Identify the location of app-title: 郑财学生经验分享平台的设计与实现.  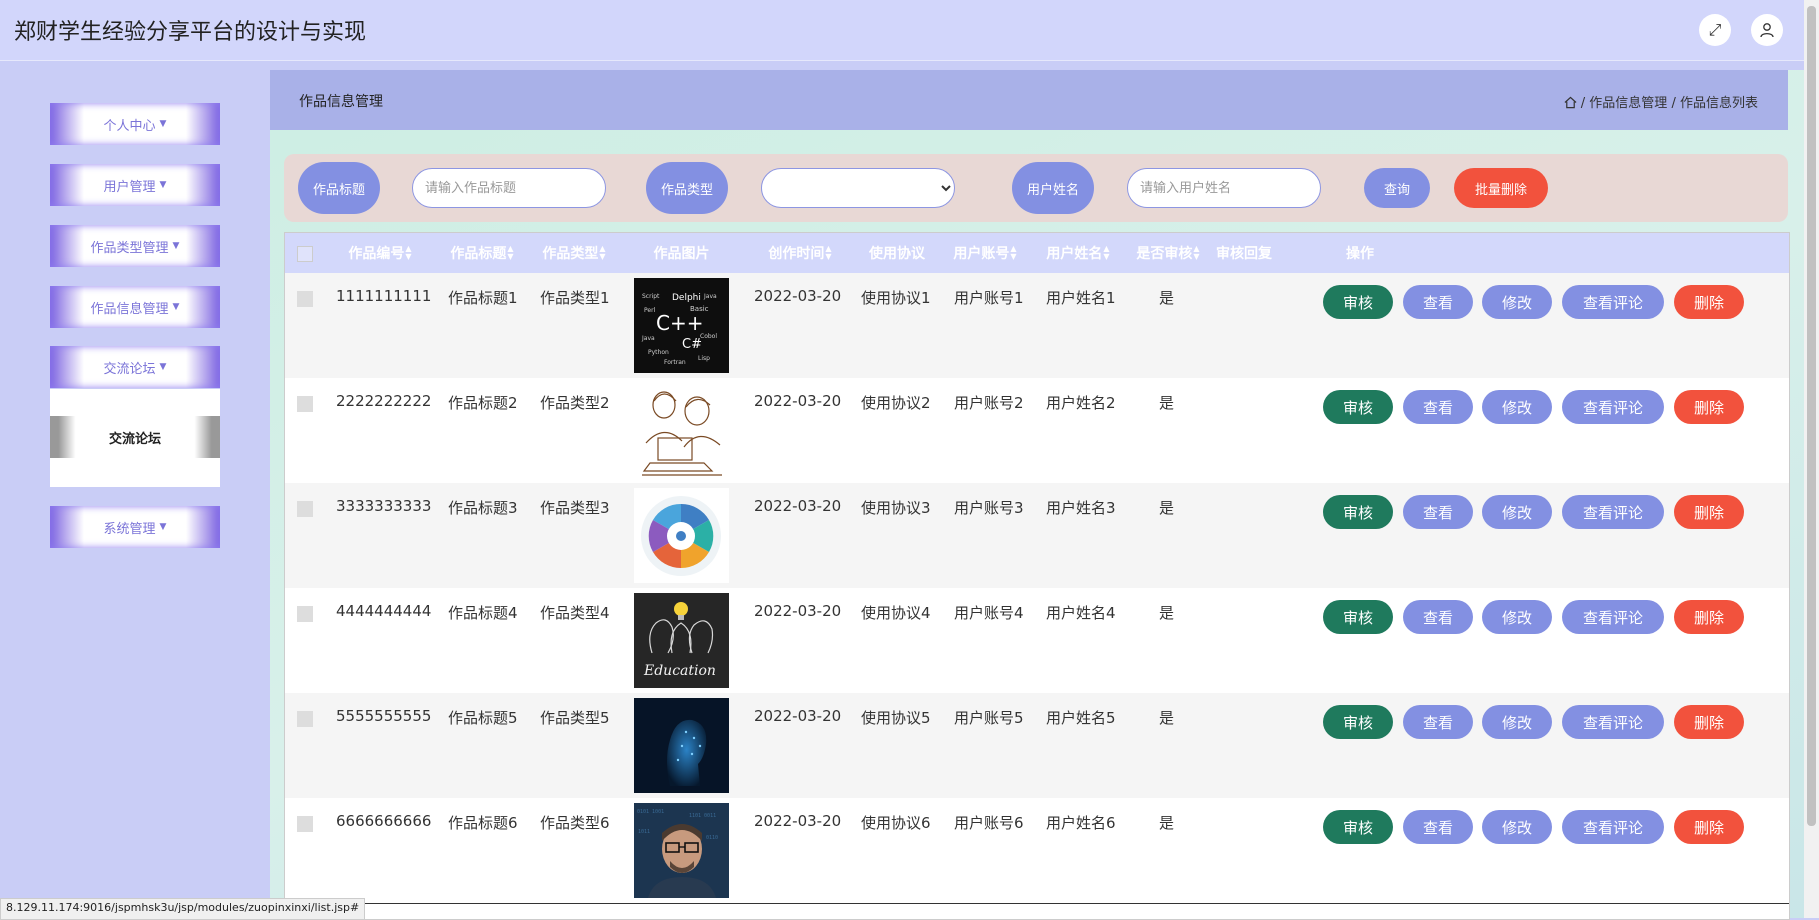
(190, 32).